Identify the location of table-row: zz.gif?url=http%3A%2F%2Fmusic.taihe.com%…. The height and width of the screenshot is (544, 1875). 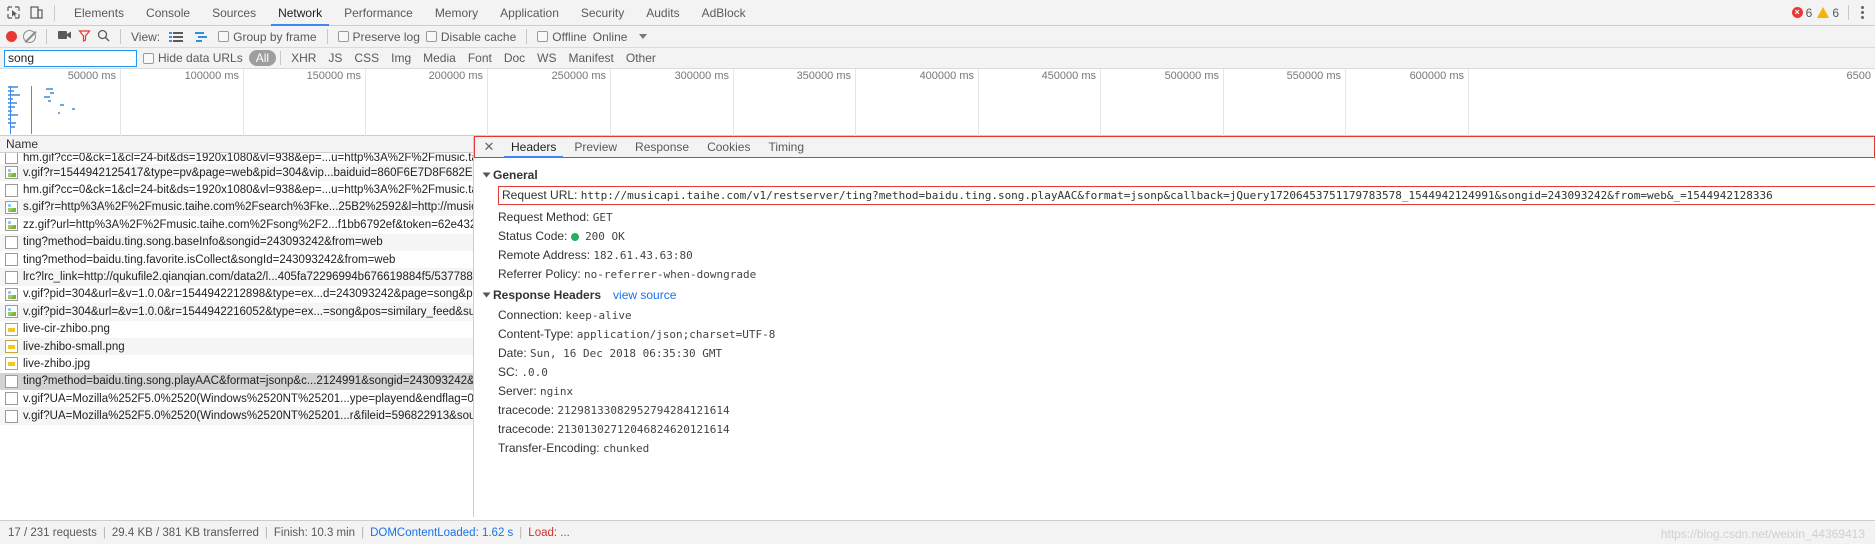
(236, 224).